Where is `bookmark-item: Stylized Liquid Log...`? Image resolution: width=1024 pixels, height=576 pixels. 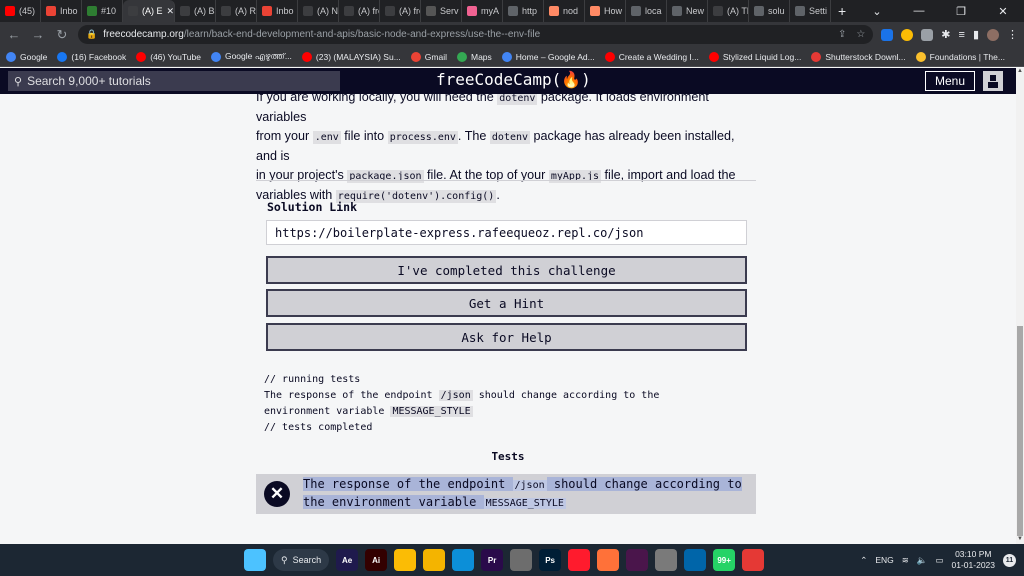 bookmark-item: Stylized Liquid Log... is located at coordinates (754, 56).